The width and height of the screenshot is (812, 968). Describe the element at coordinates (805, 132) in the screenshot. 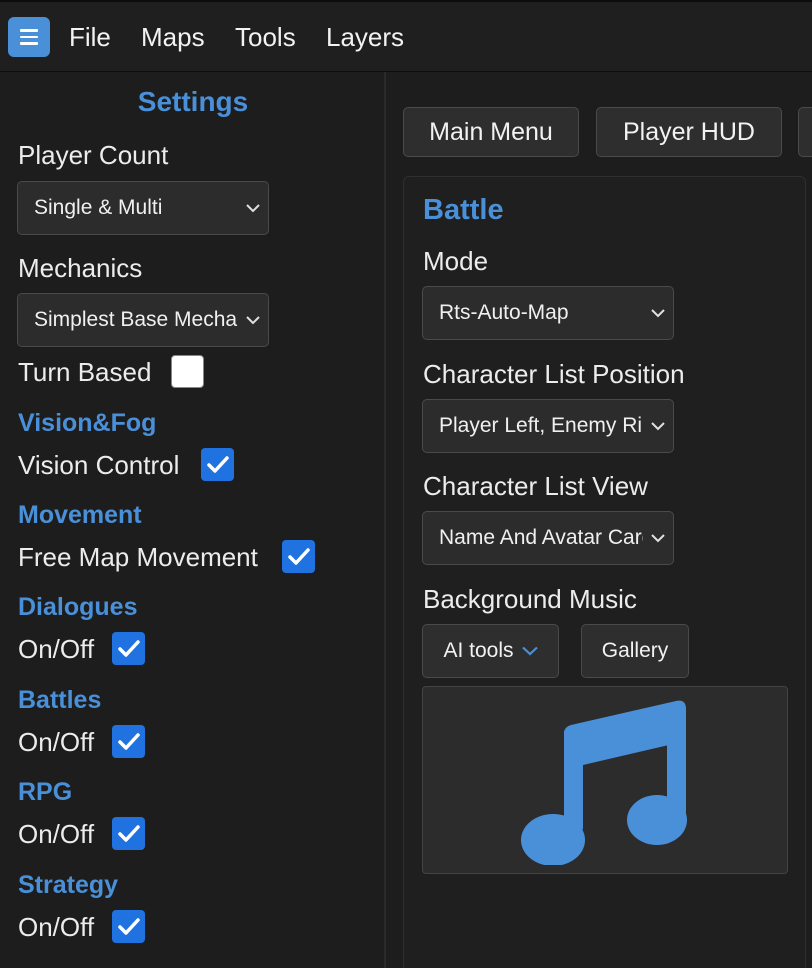

I see `tab-next-partial` at that location.